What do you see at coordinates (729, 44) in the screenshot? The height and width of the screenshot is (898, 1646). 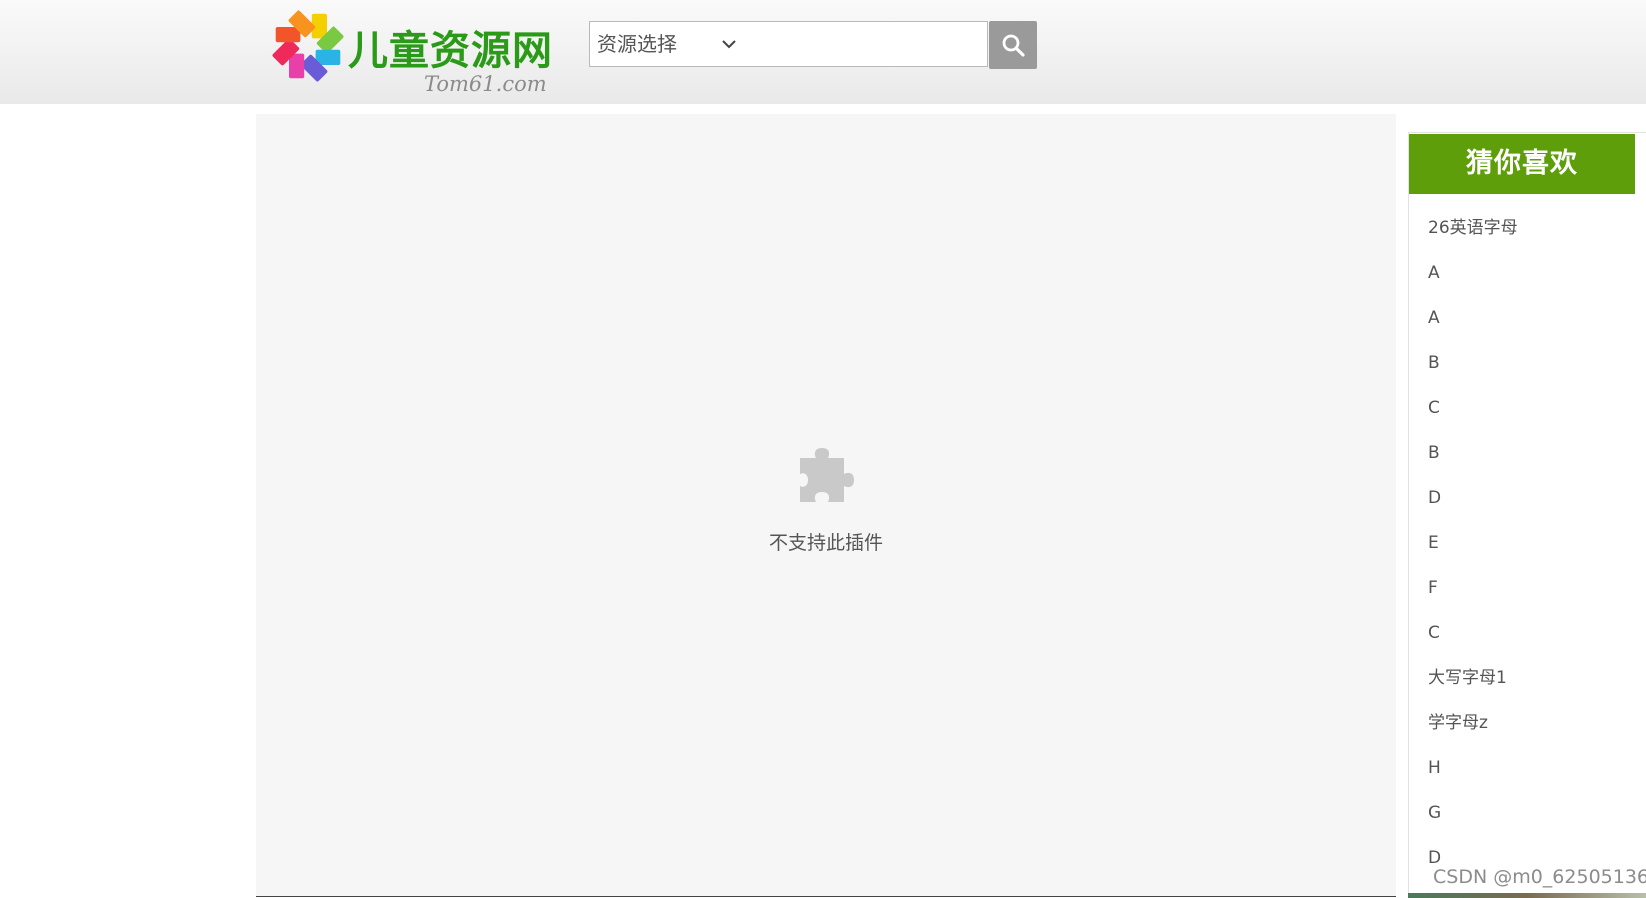 I see `chevron-down-icon` at bounding box center [729, 44].